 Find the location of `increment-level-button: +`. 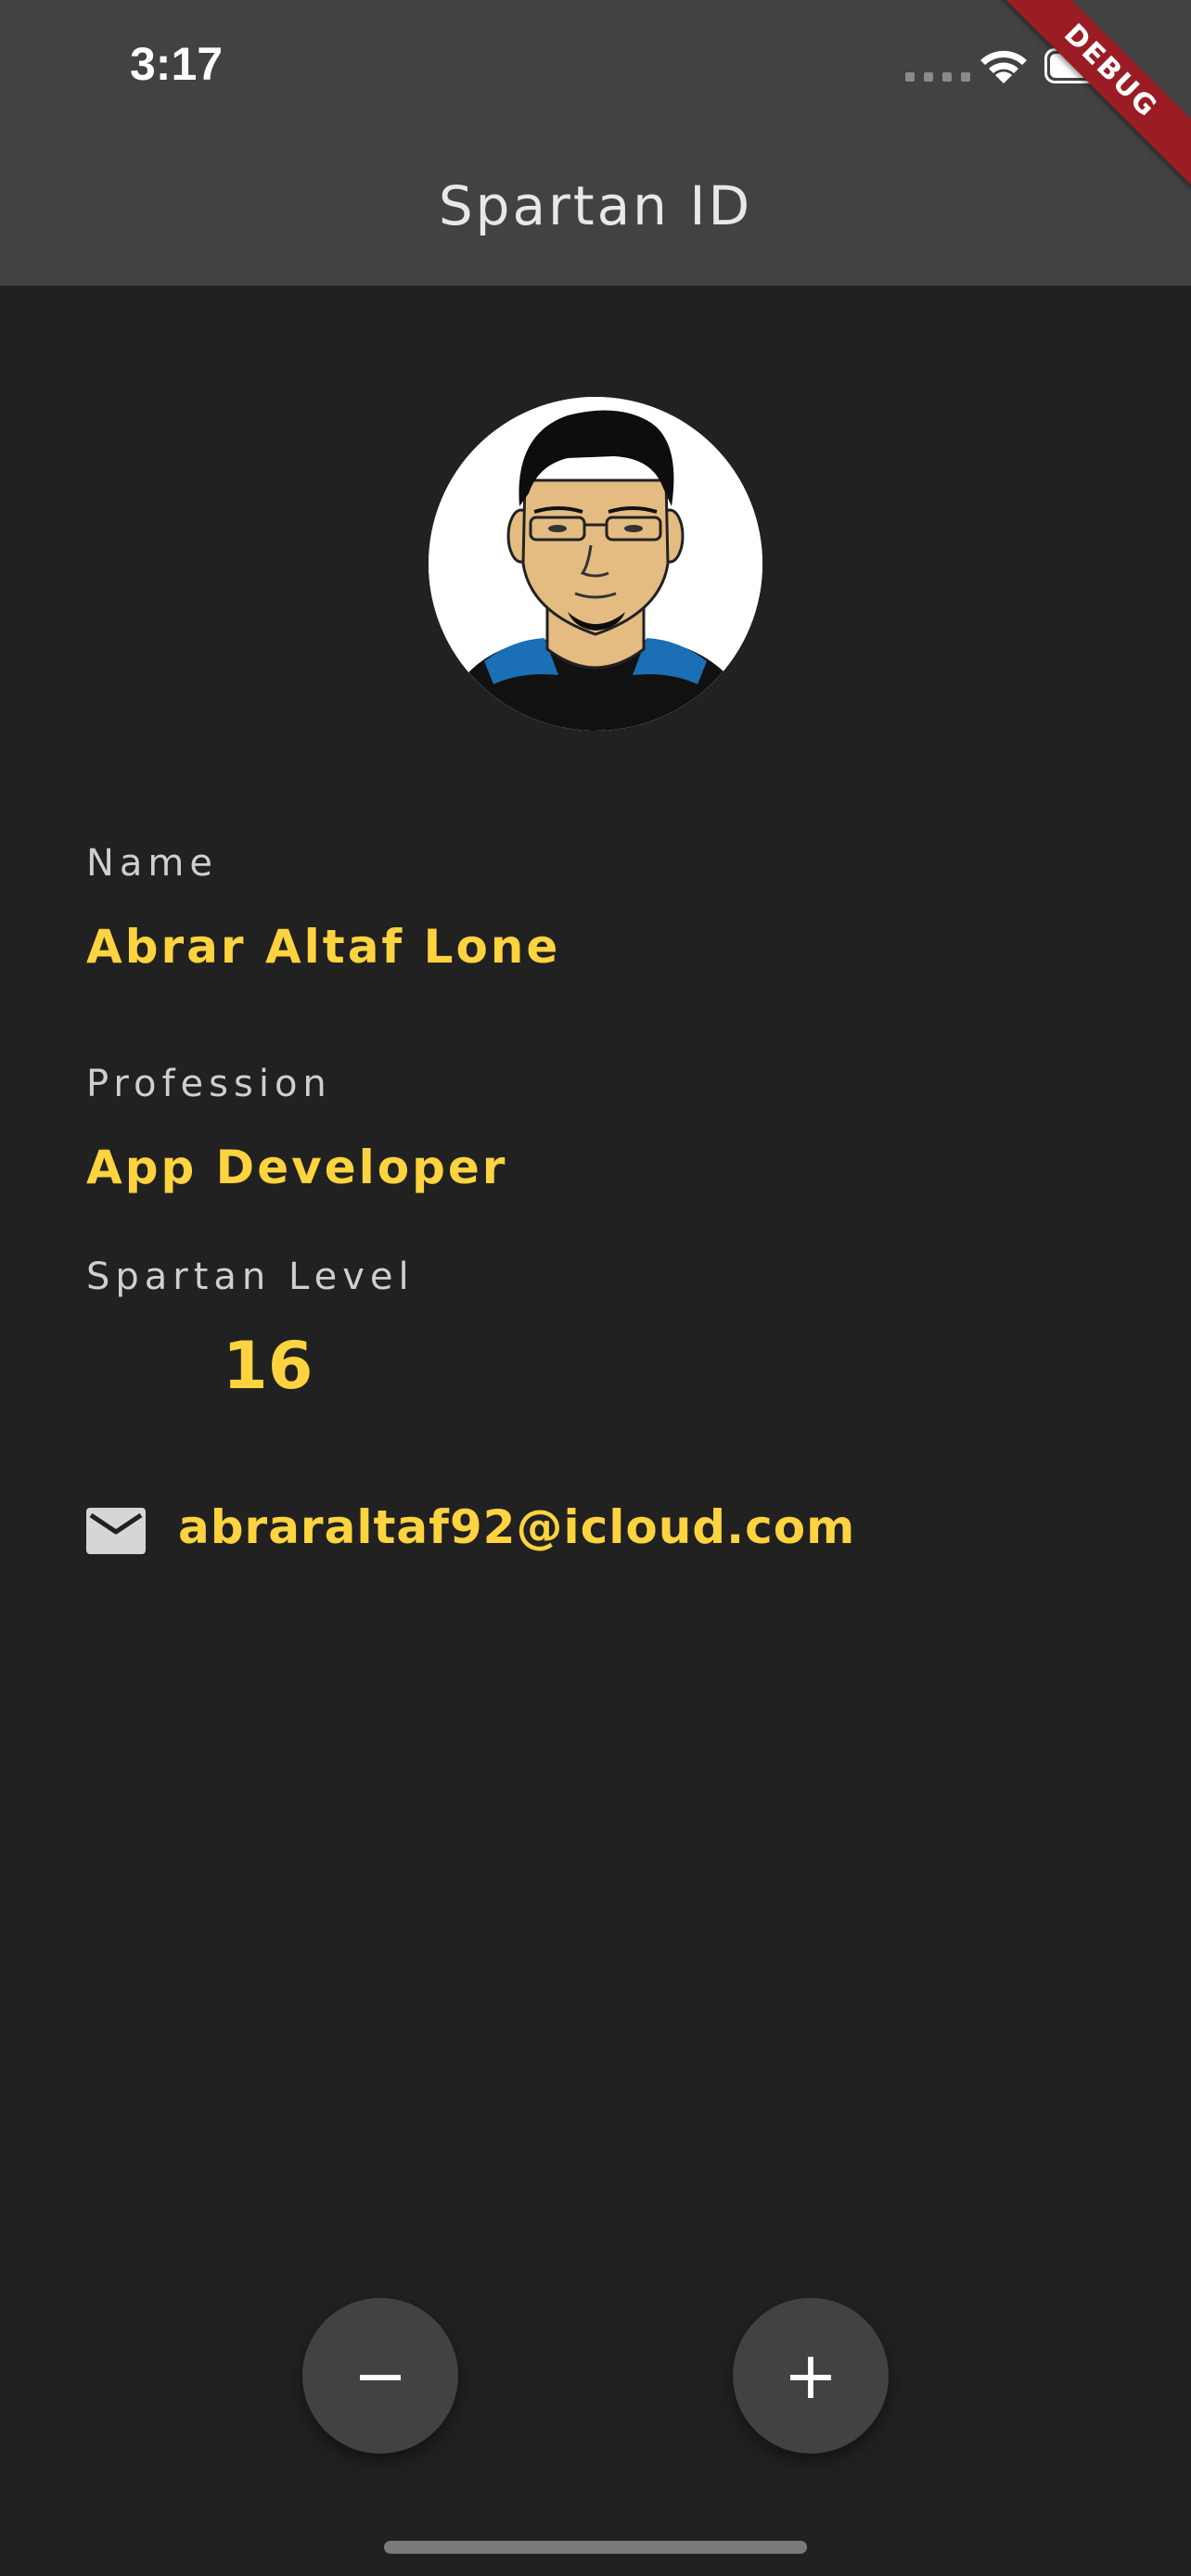

increment-level-button: + is located at coordinates (811, 2376).